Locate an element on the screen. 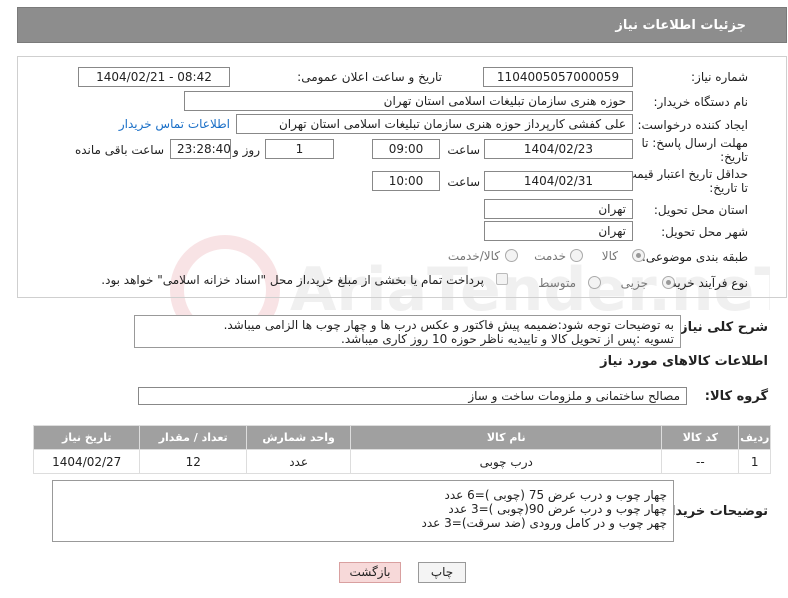 The image size is (788, 598). requester-label: ایجاد کننده درخواست: is located at coordinates (692, 125).